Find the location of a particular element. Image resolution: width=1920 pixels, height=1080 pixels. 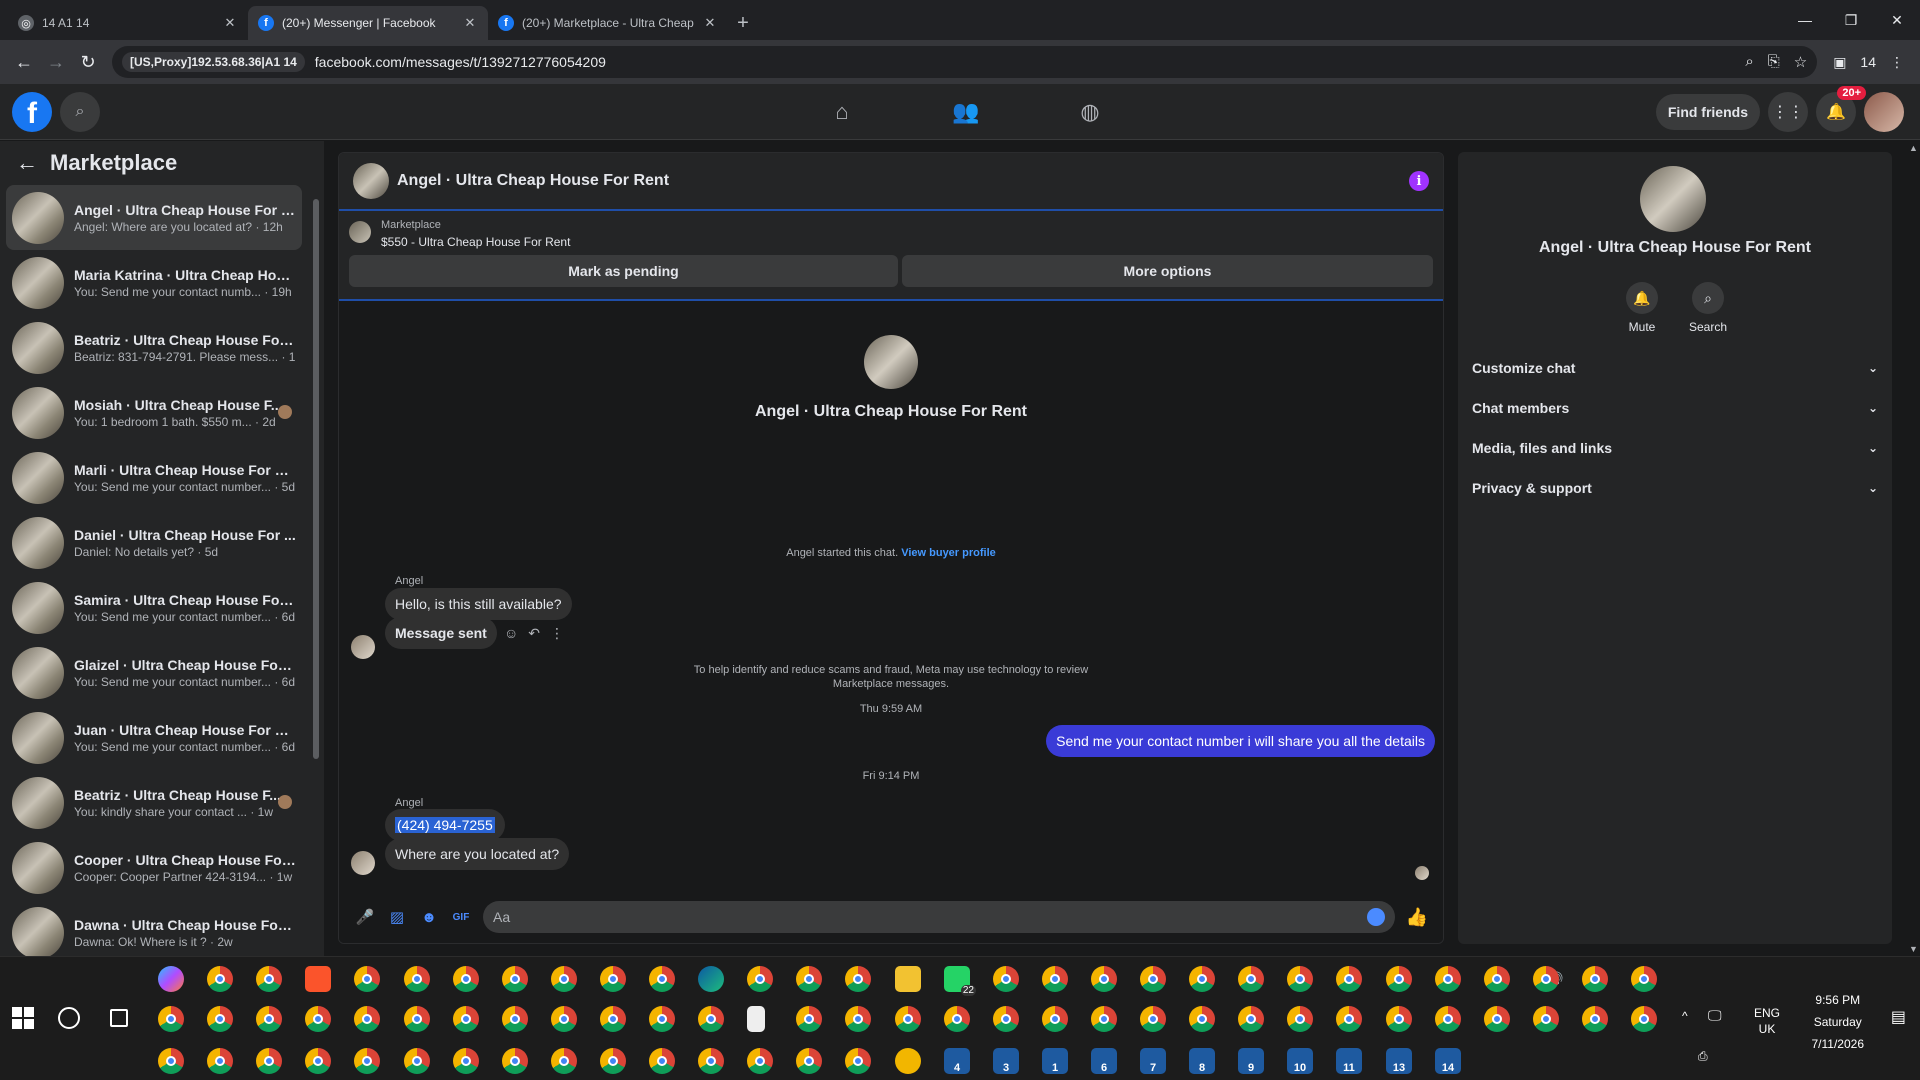

search-button: ⌕ Search is located at coordinates (1708, 308).